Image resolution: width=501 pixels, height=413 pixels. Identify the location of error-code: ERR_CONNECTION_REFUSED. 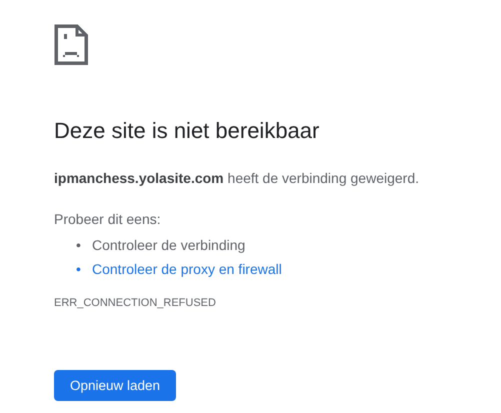
(135, 303).